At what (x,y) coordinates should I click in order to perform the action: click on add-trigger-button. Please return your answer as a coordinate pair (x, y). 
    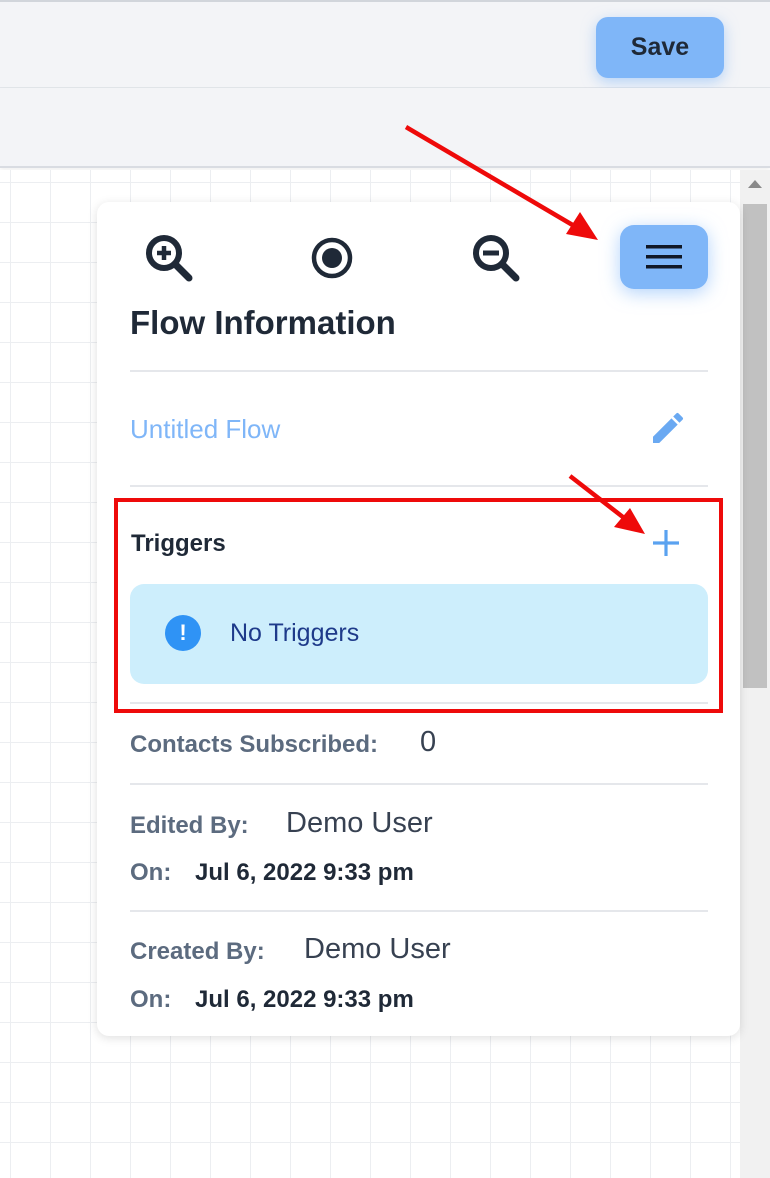
    Looking at the image, I should click on (666, 543).